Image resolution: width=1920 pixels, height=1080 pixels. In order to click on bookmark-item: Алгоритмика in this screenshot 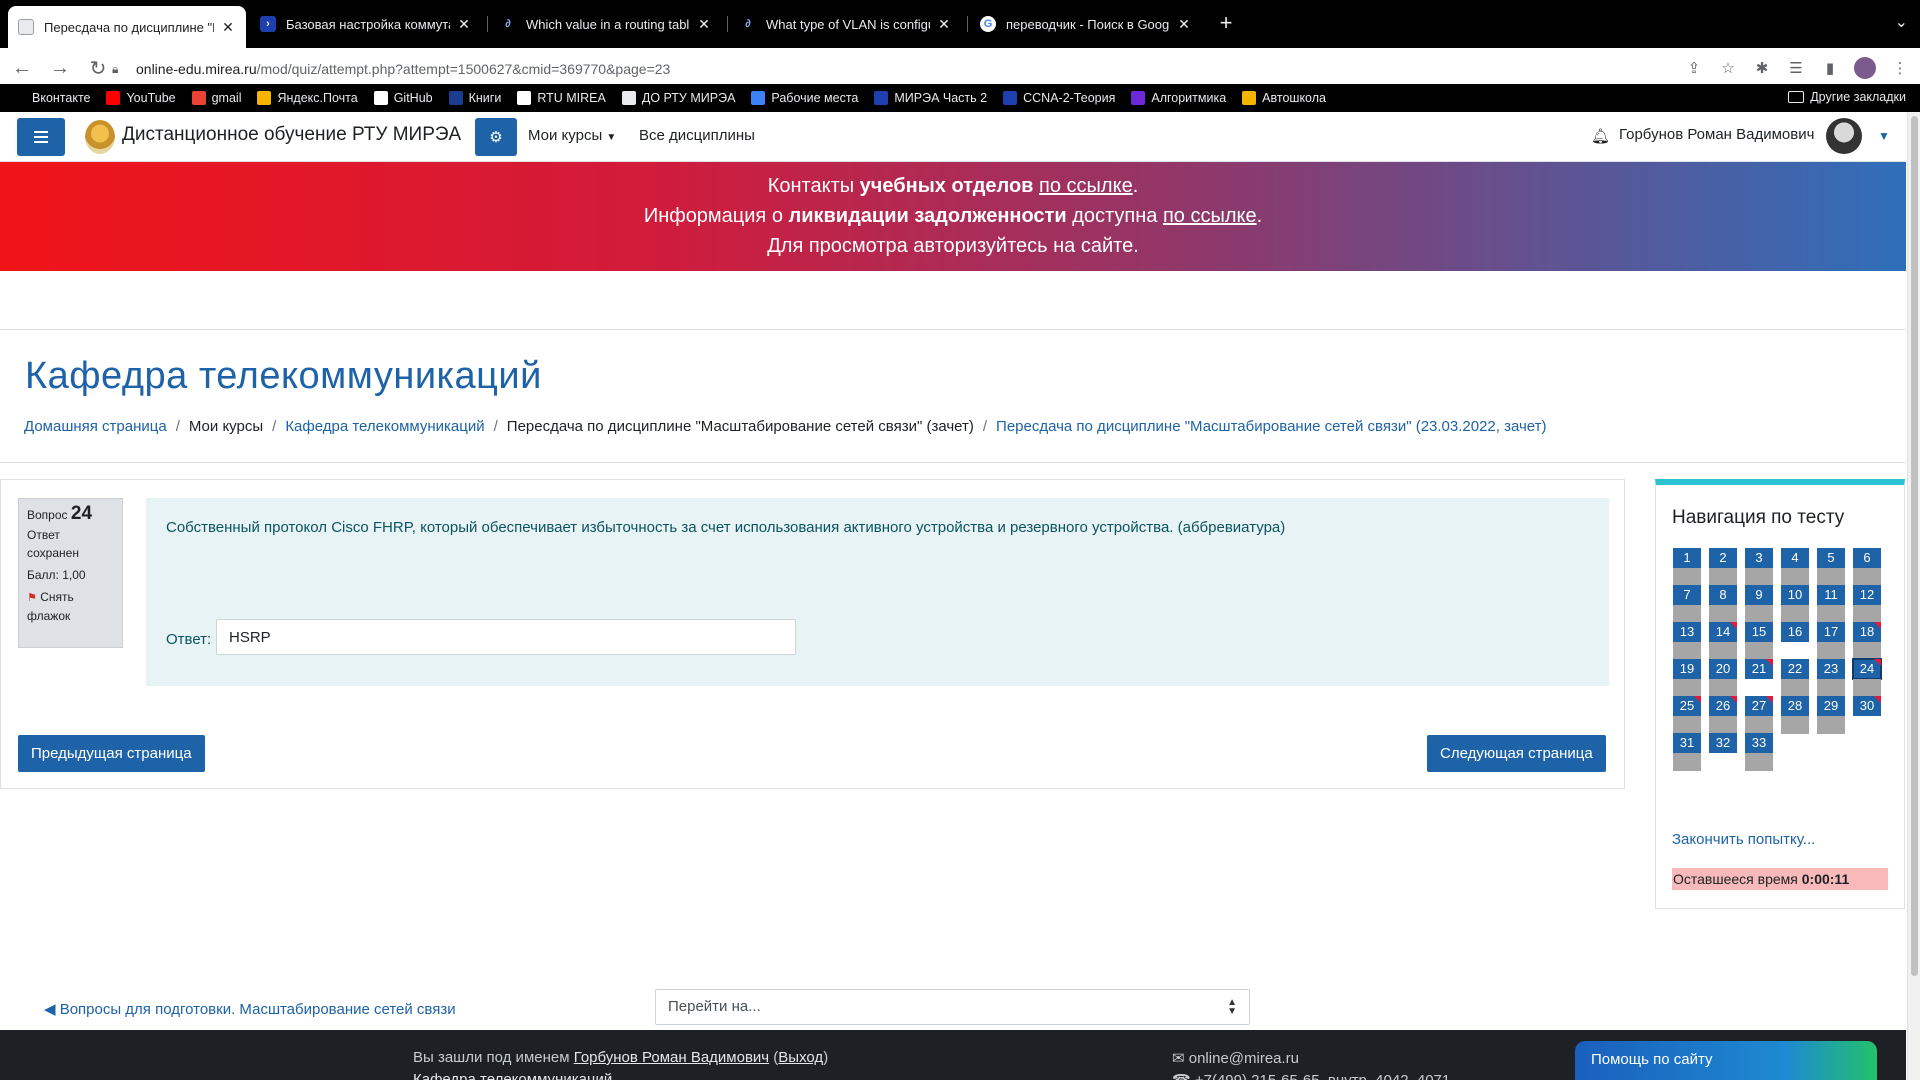, I will do `click(1178, 98)`.